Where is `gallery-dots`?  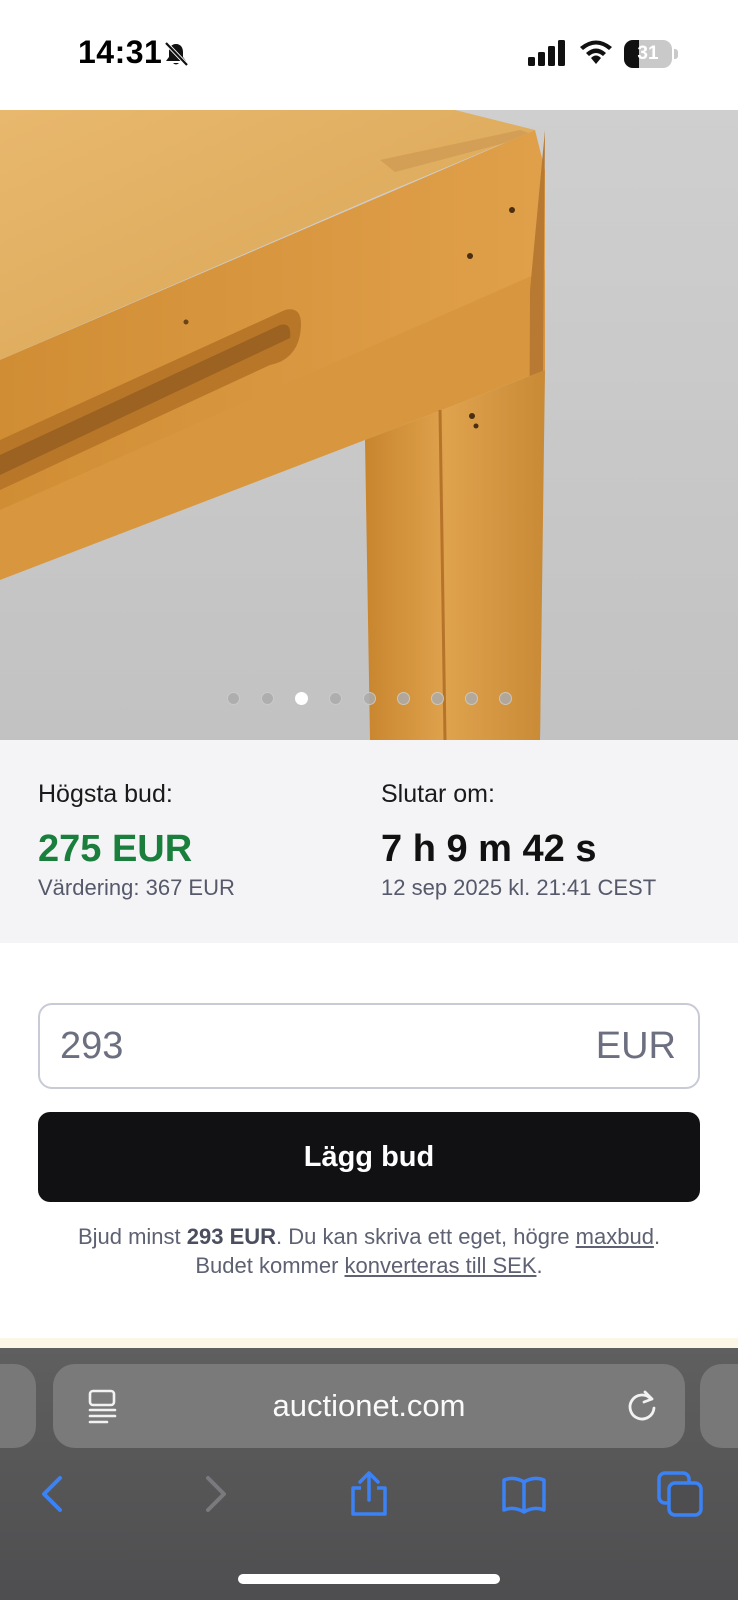 gallery-dots is located at coordinates (369, 700).